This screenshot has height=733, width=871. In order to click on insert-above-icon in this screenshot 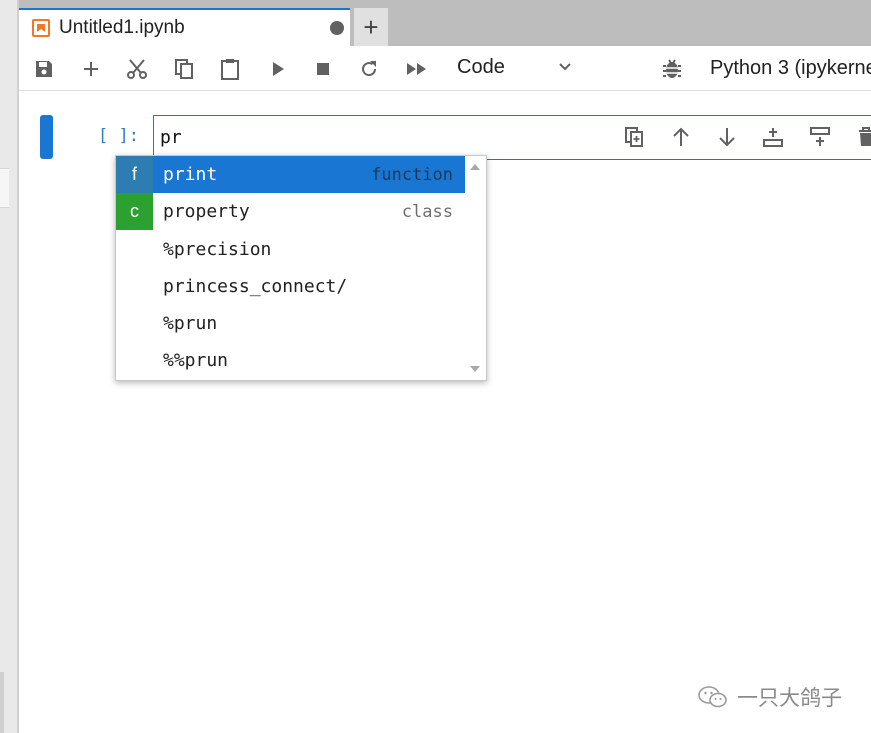, I will do `click(773, 137)`.